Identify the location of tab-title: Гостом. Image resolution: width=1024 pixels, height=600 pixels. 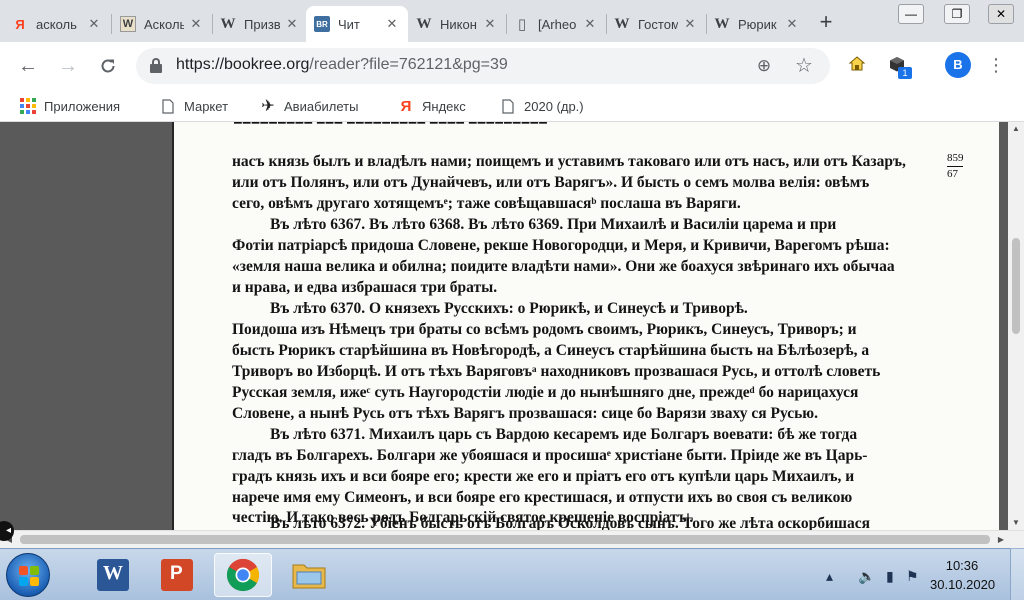
(658, 24).